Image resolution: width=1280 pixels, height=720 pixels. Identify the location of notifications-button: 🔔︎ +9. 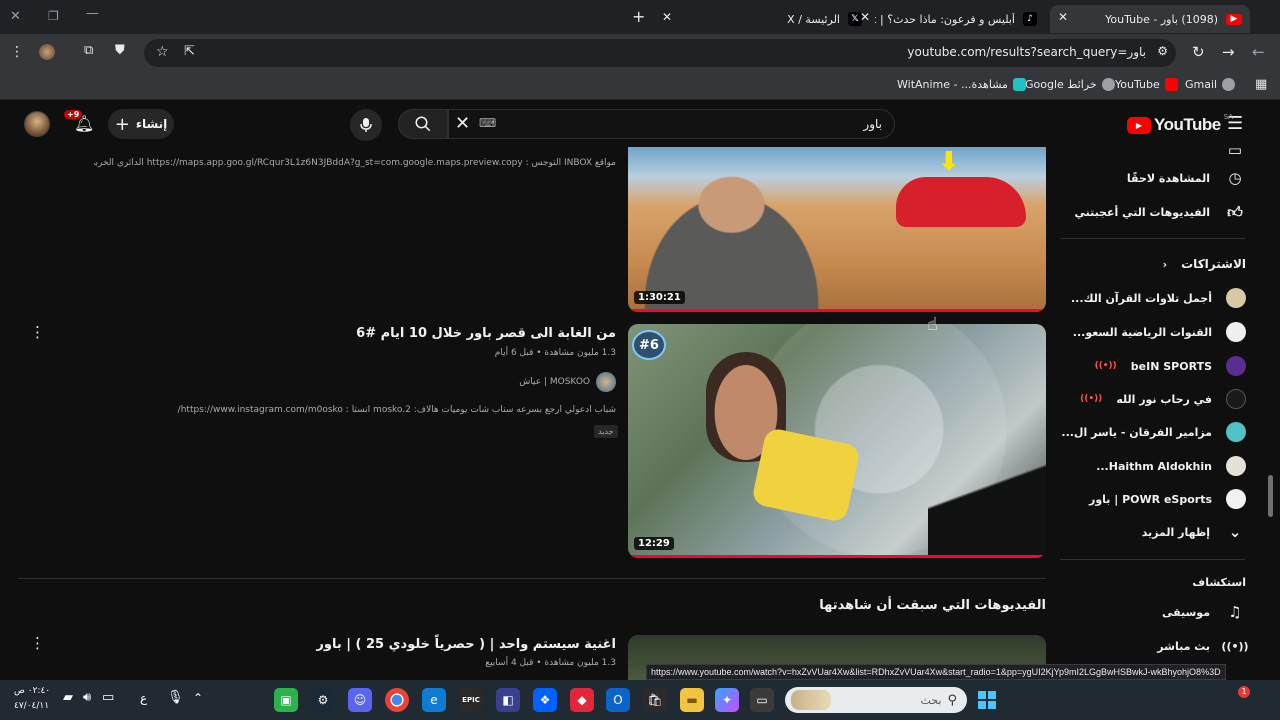
(79, 123).